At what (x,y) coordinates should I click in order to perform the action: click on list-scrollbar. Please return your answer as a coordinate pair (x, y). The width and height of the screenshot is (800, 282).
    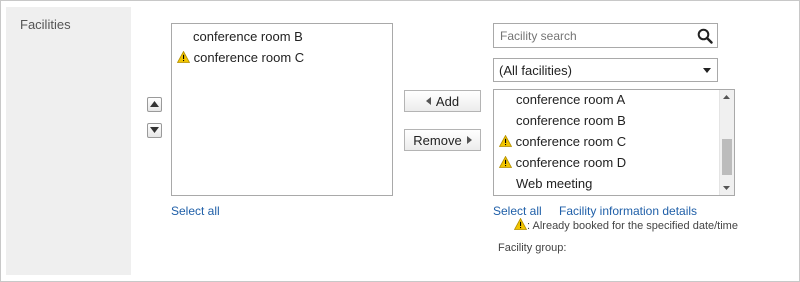
    Looking at the image, I should click on (726, 142).